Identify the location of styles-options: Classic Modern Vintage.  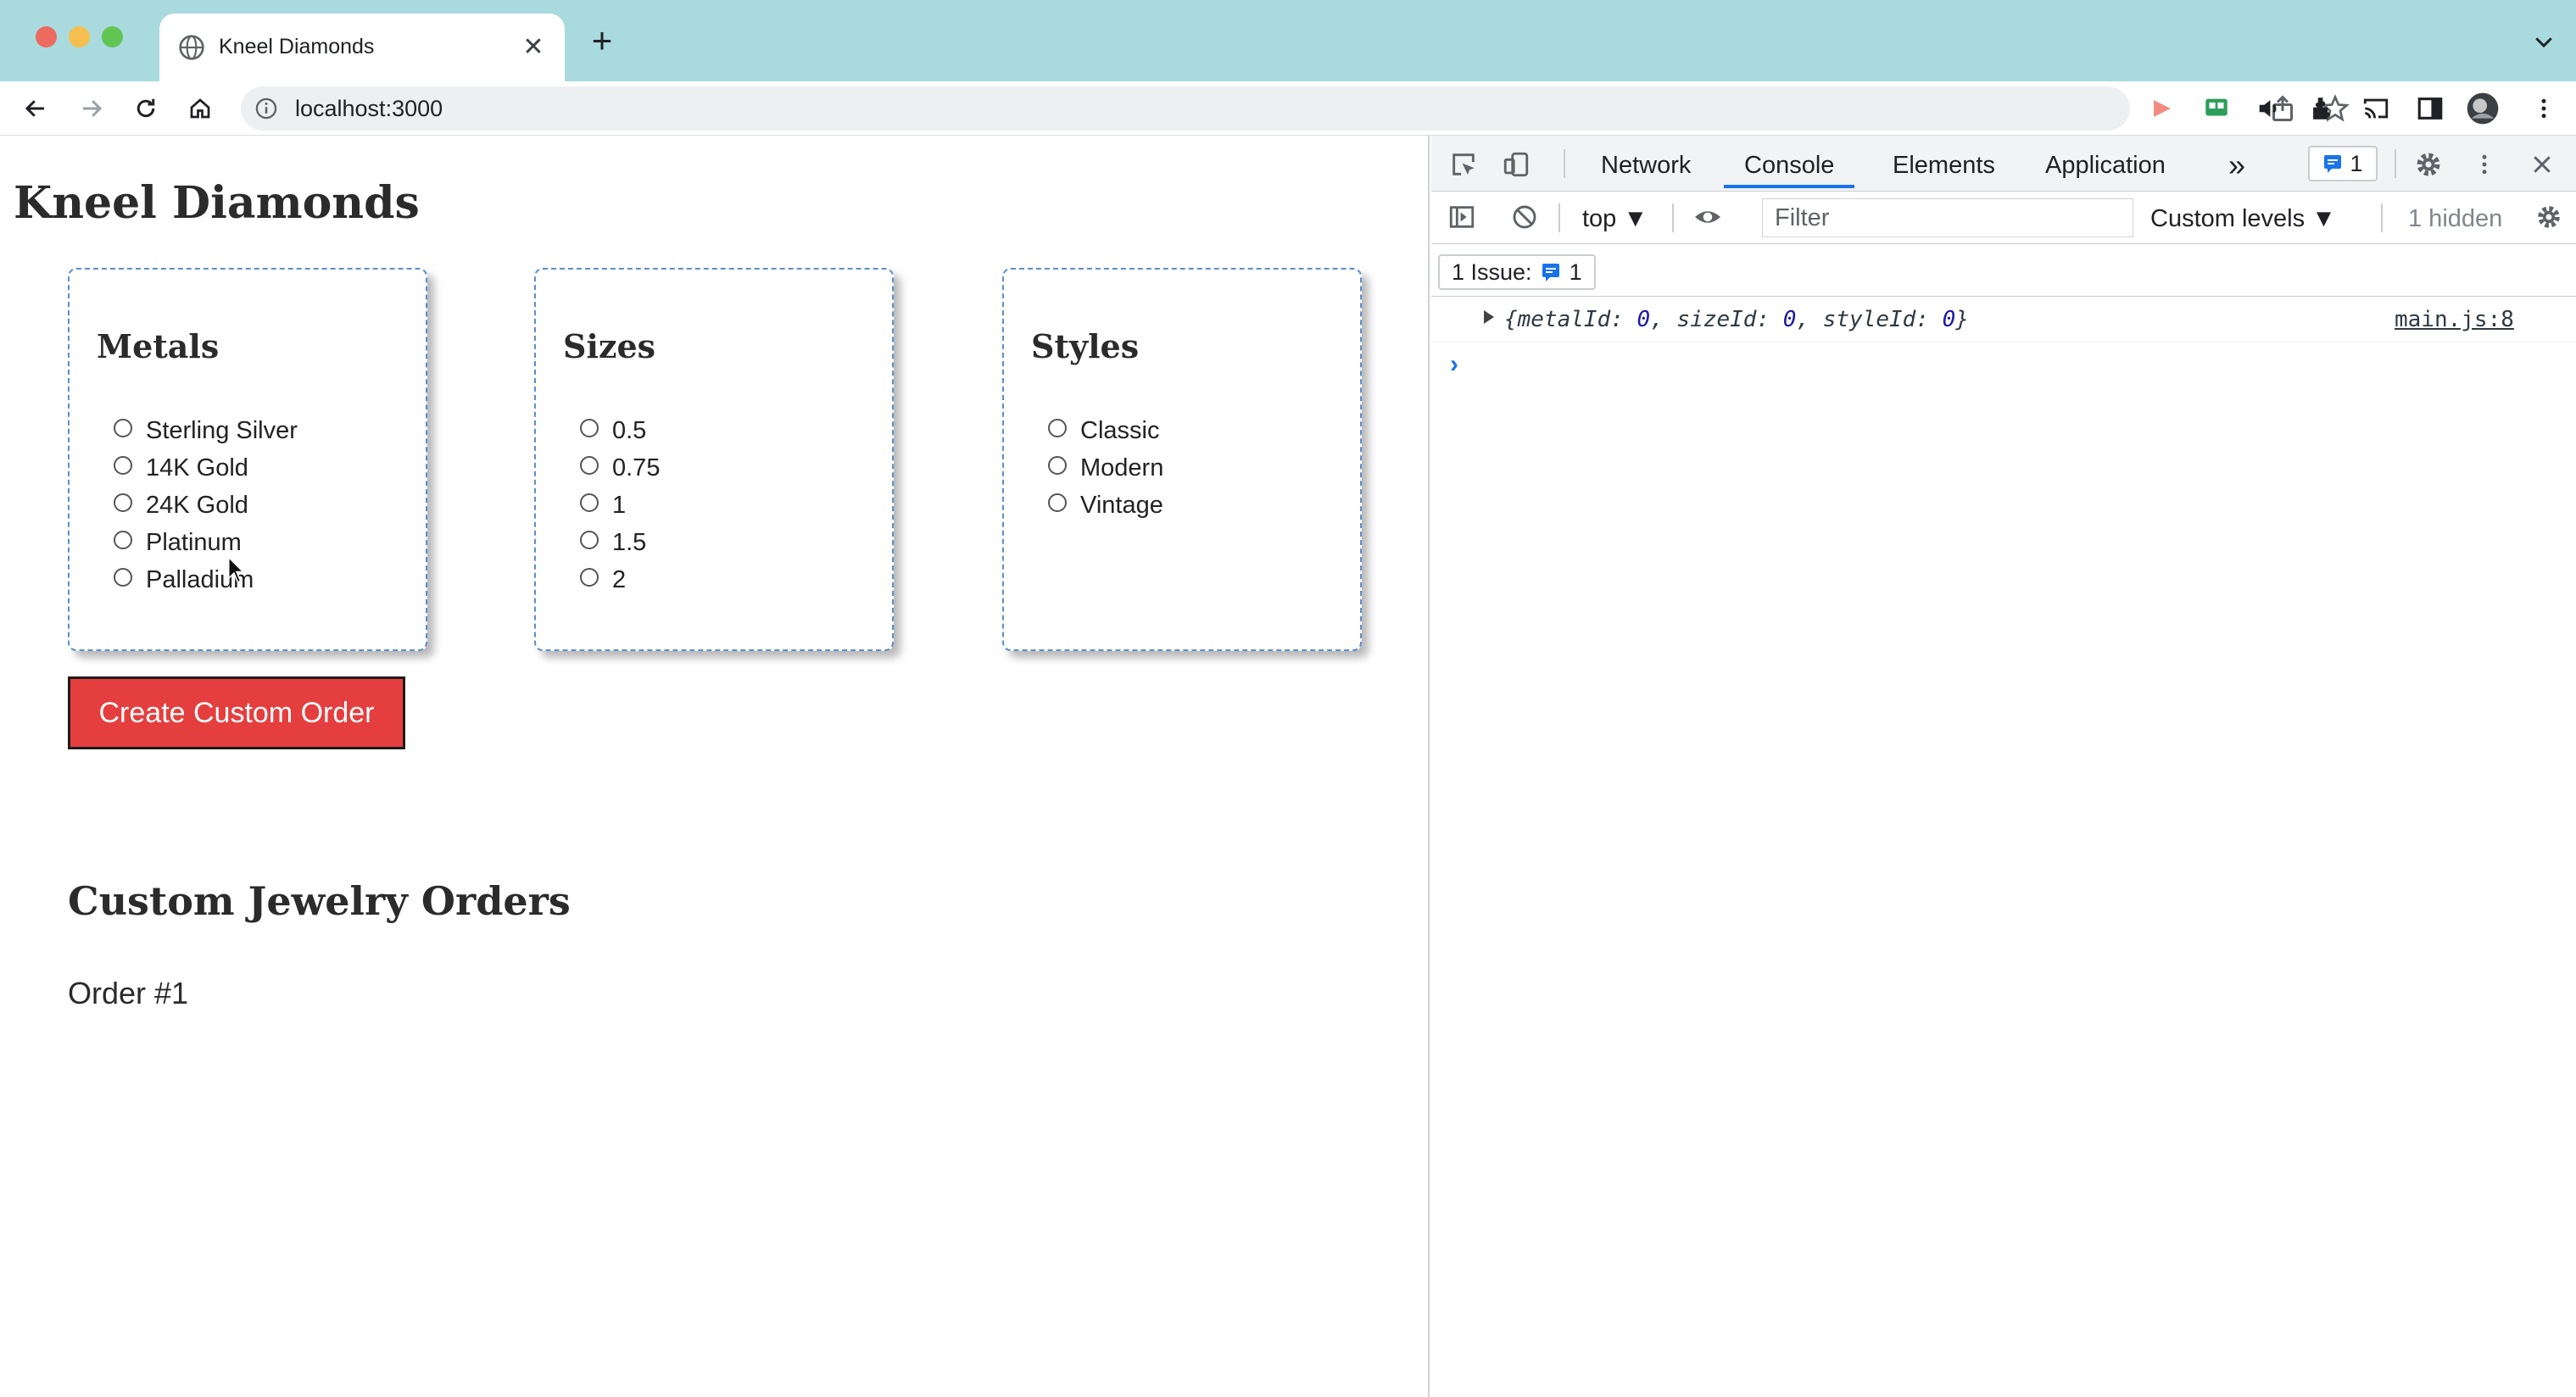
(1105, 468).